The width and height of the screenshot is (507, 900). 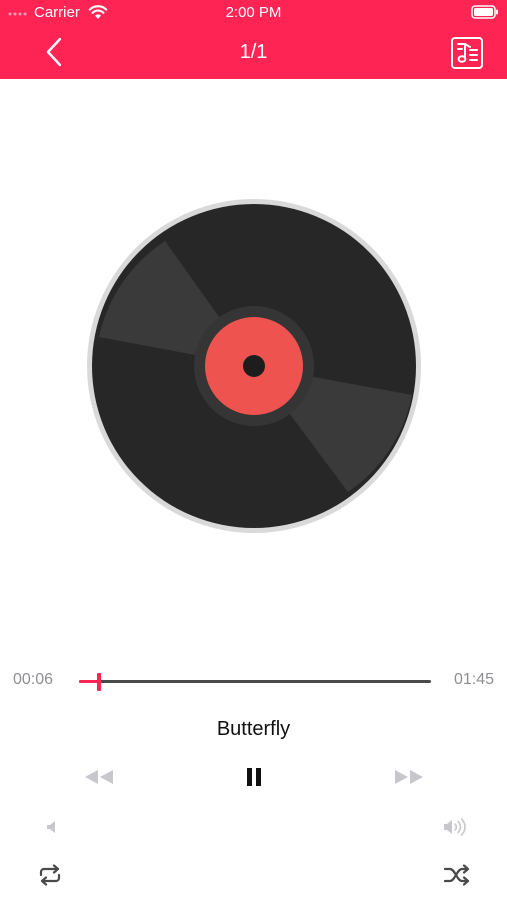 What do you see at coordinates (253, 729) in the screenshot?
I see `song-title: Butterfly` at bounding box center [253, 729].